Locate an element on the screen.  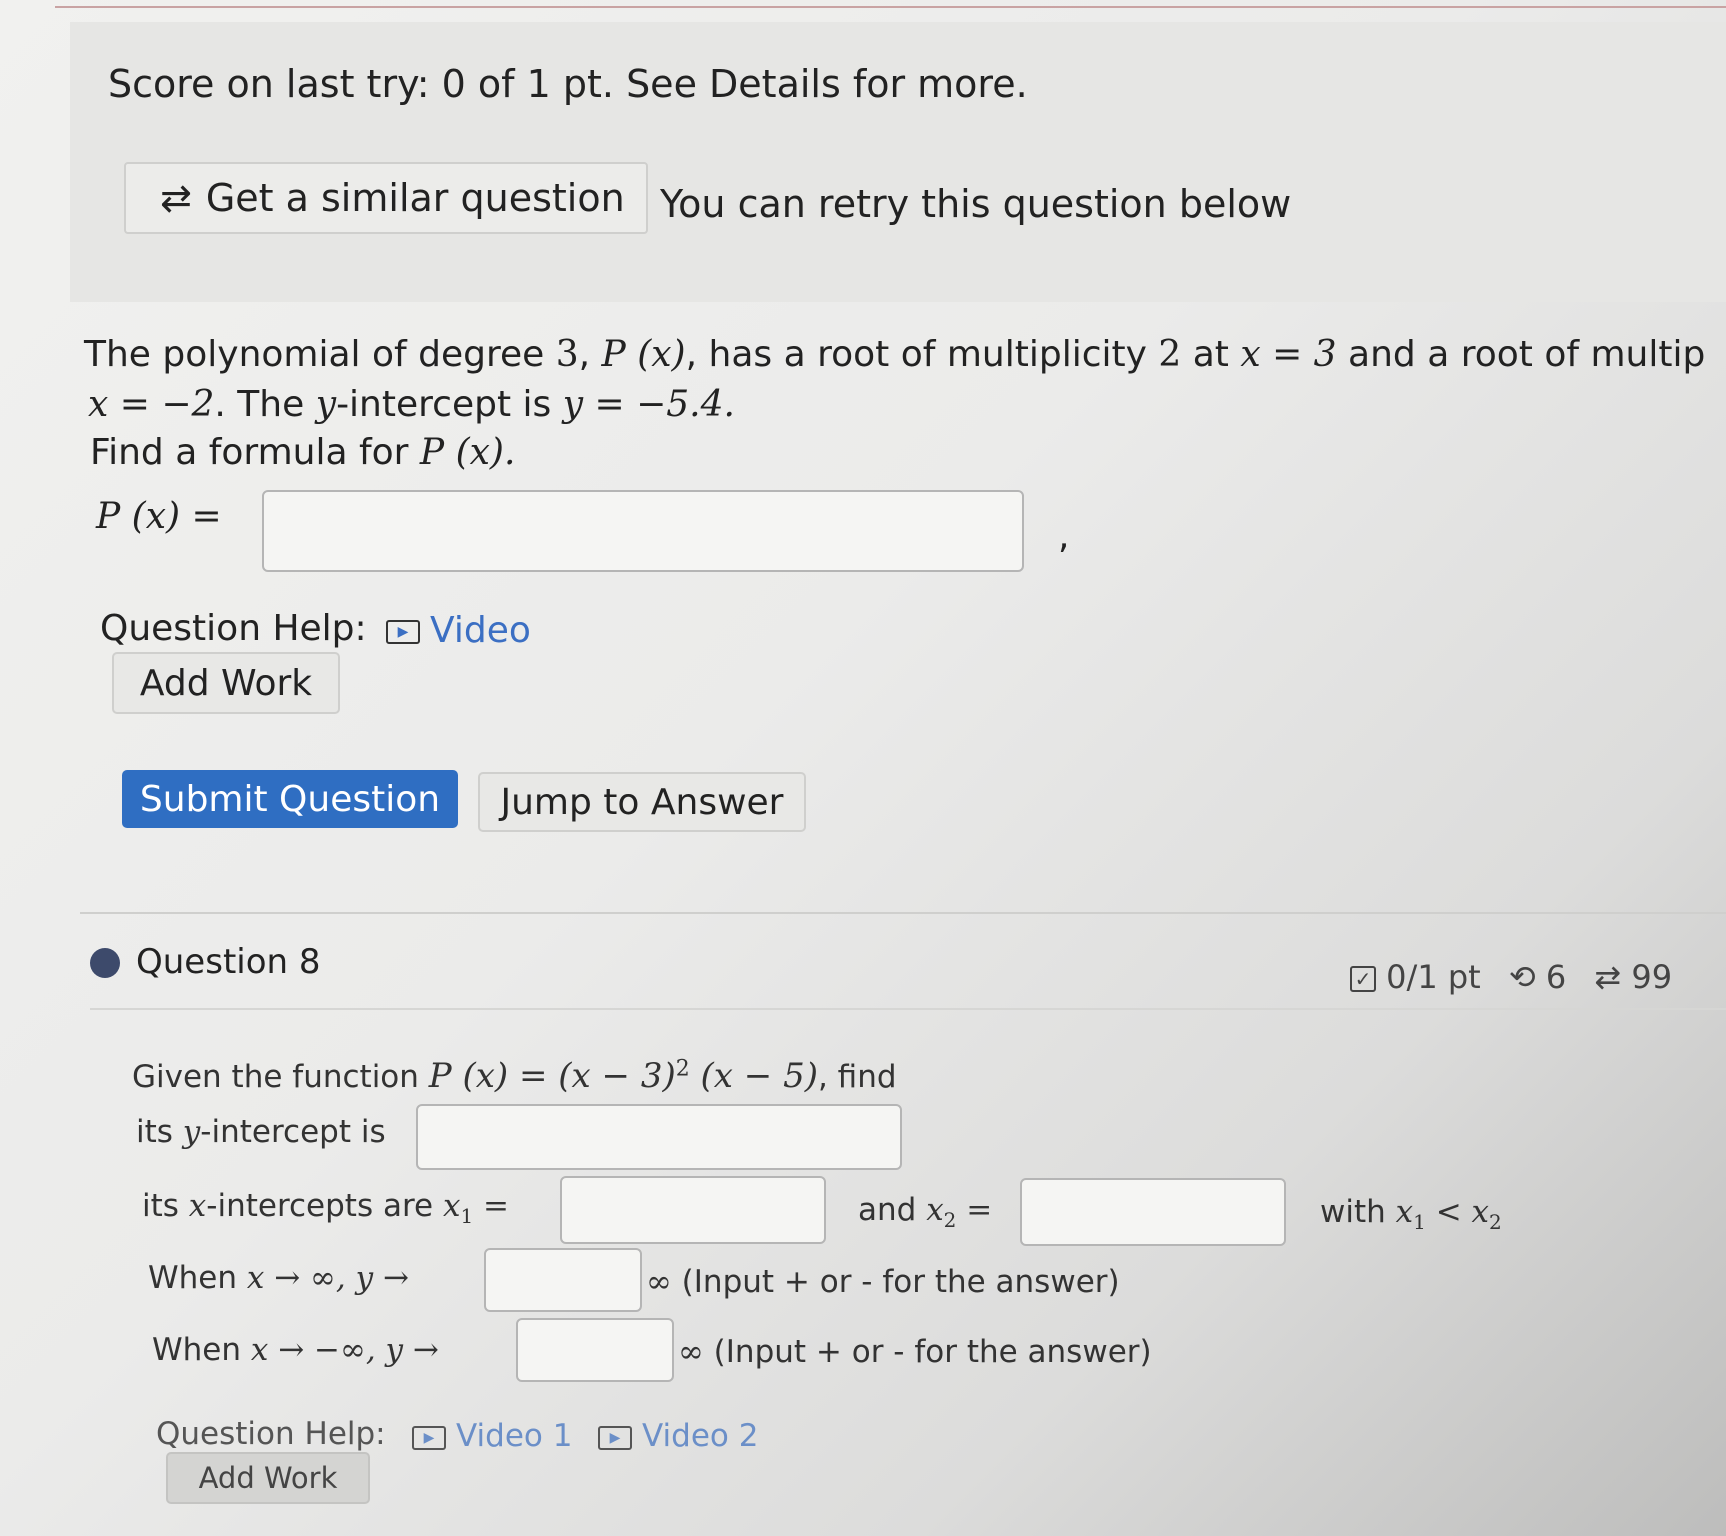
get-similar-question-button: ⇄ Get a similar question is located at coordinates (386, 198).